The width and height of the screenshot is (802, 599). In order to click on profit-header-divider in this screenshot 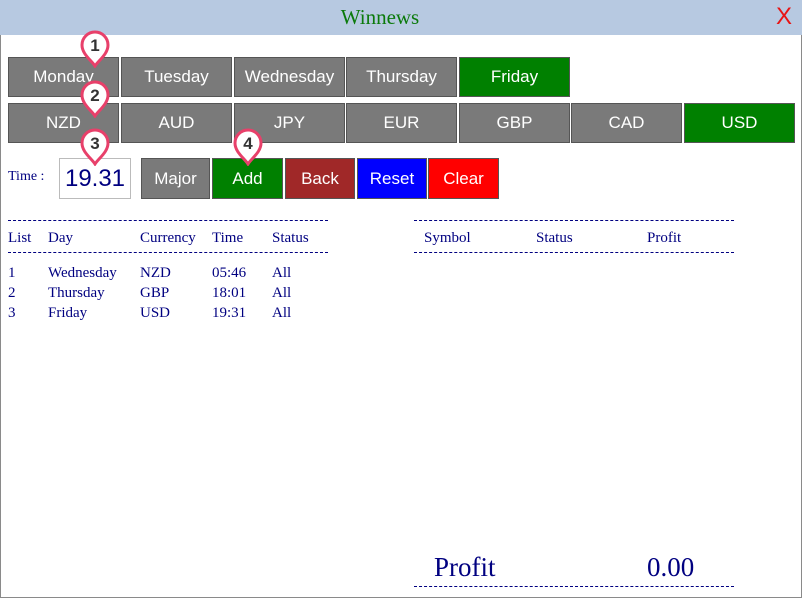, I will do `click(574, 252)`.